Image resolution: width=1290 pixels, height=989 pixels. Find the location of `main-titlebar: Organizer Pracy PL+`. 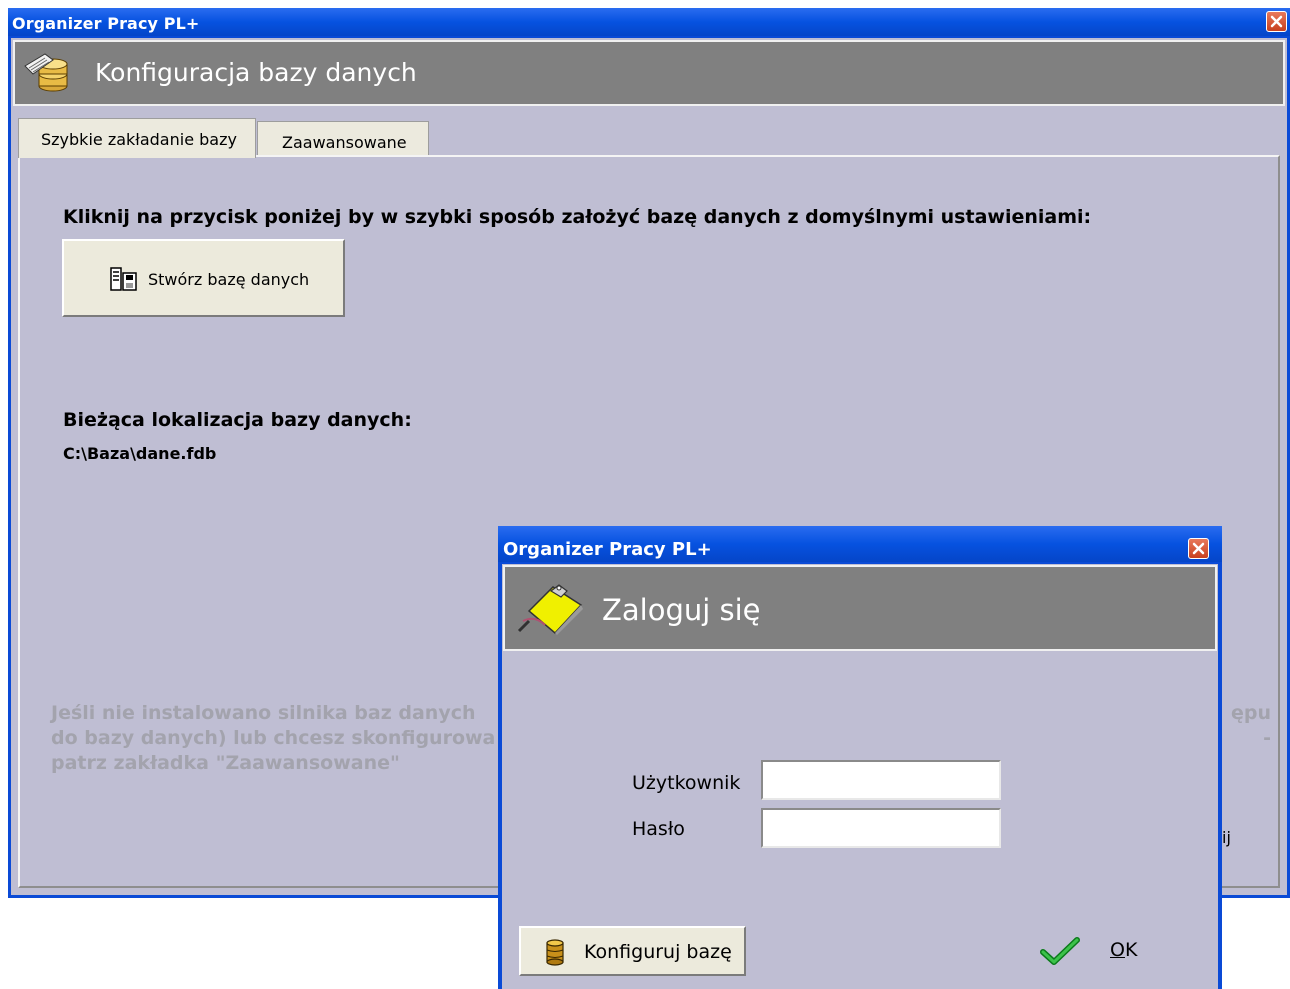

main-titlebar: Organizer Pracy PL+ is located at coordinates (649, 22).